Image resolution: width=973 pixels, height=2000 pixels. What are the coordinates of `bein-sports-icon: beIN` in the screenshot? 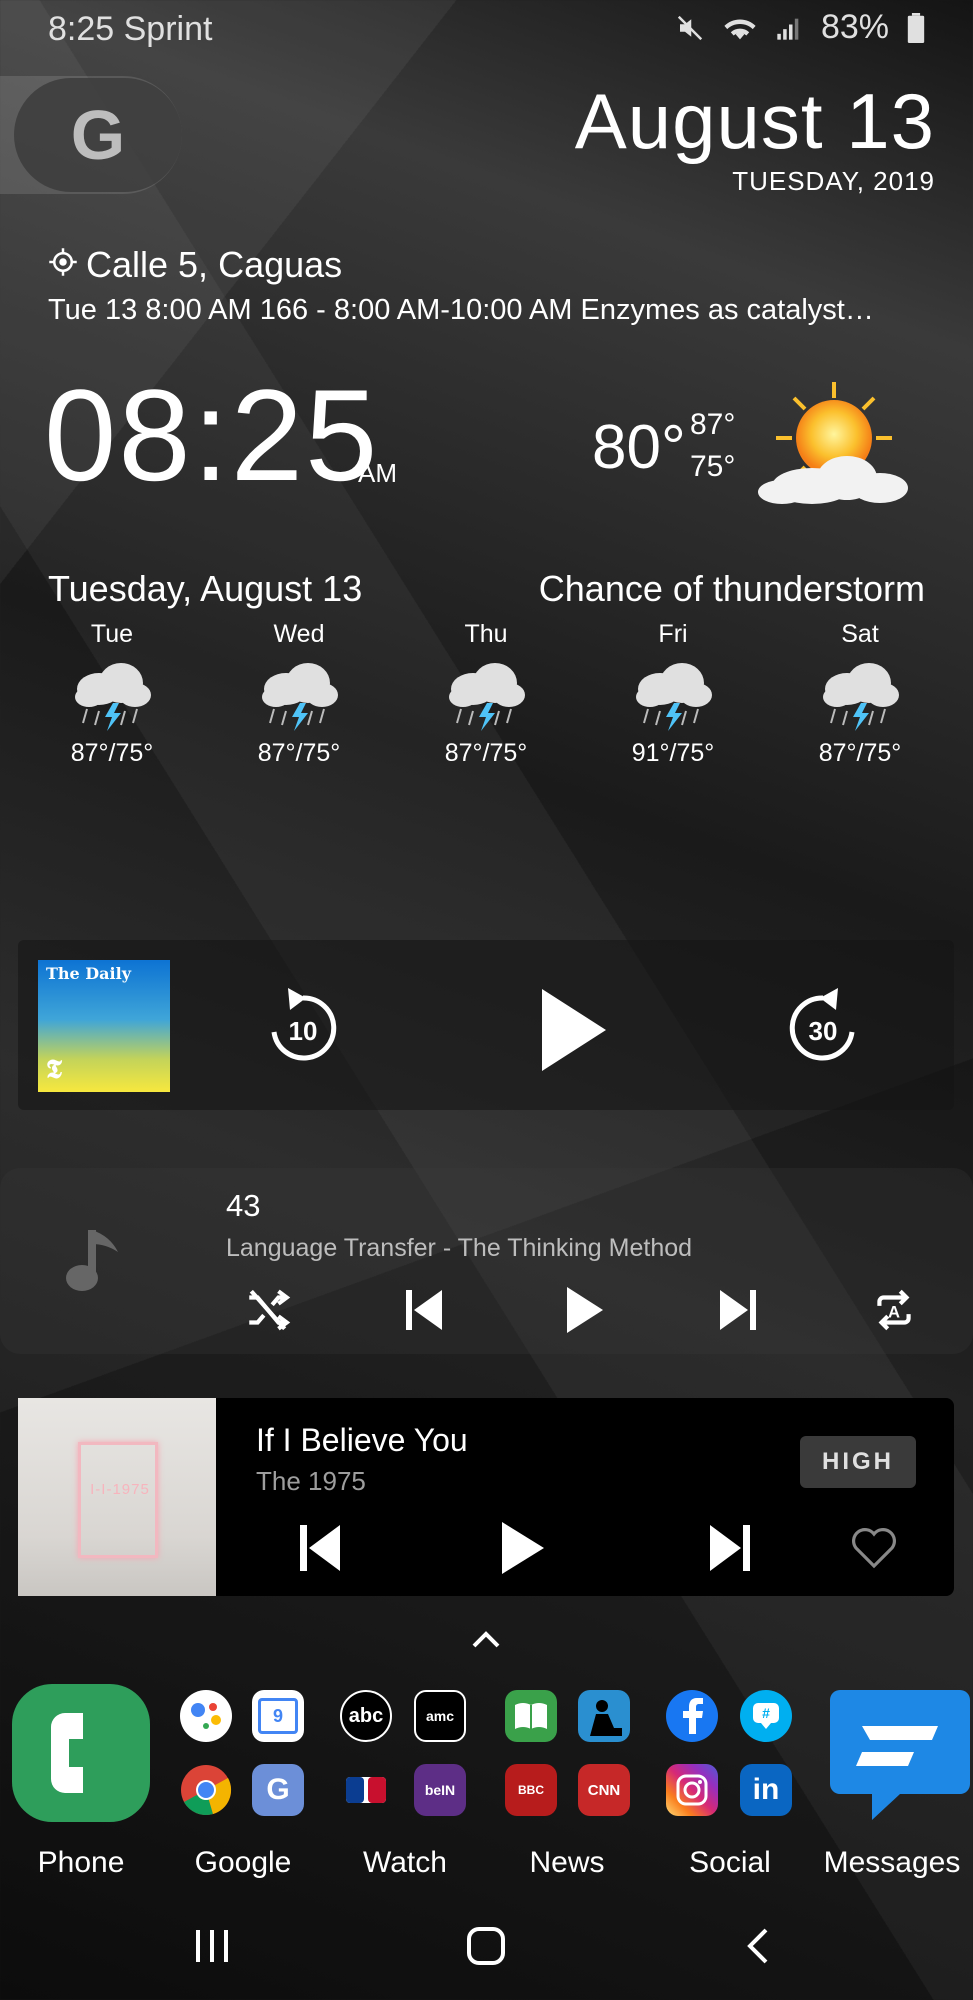 It's located at (440, 1790).